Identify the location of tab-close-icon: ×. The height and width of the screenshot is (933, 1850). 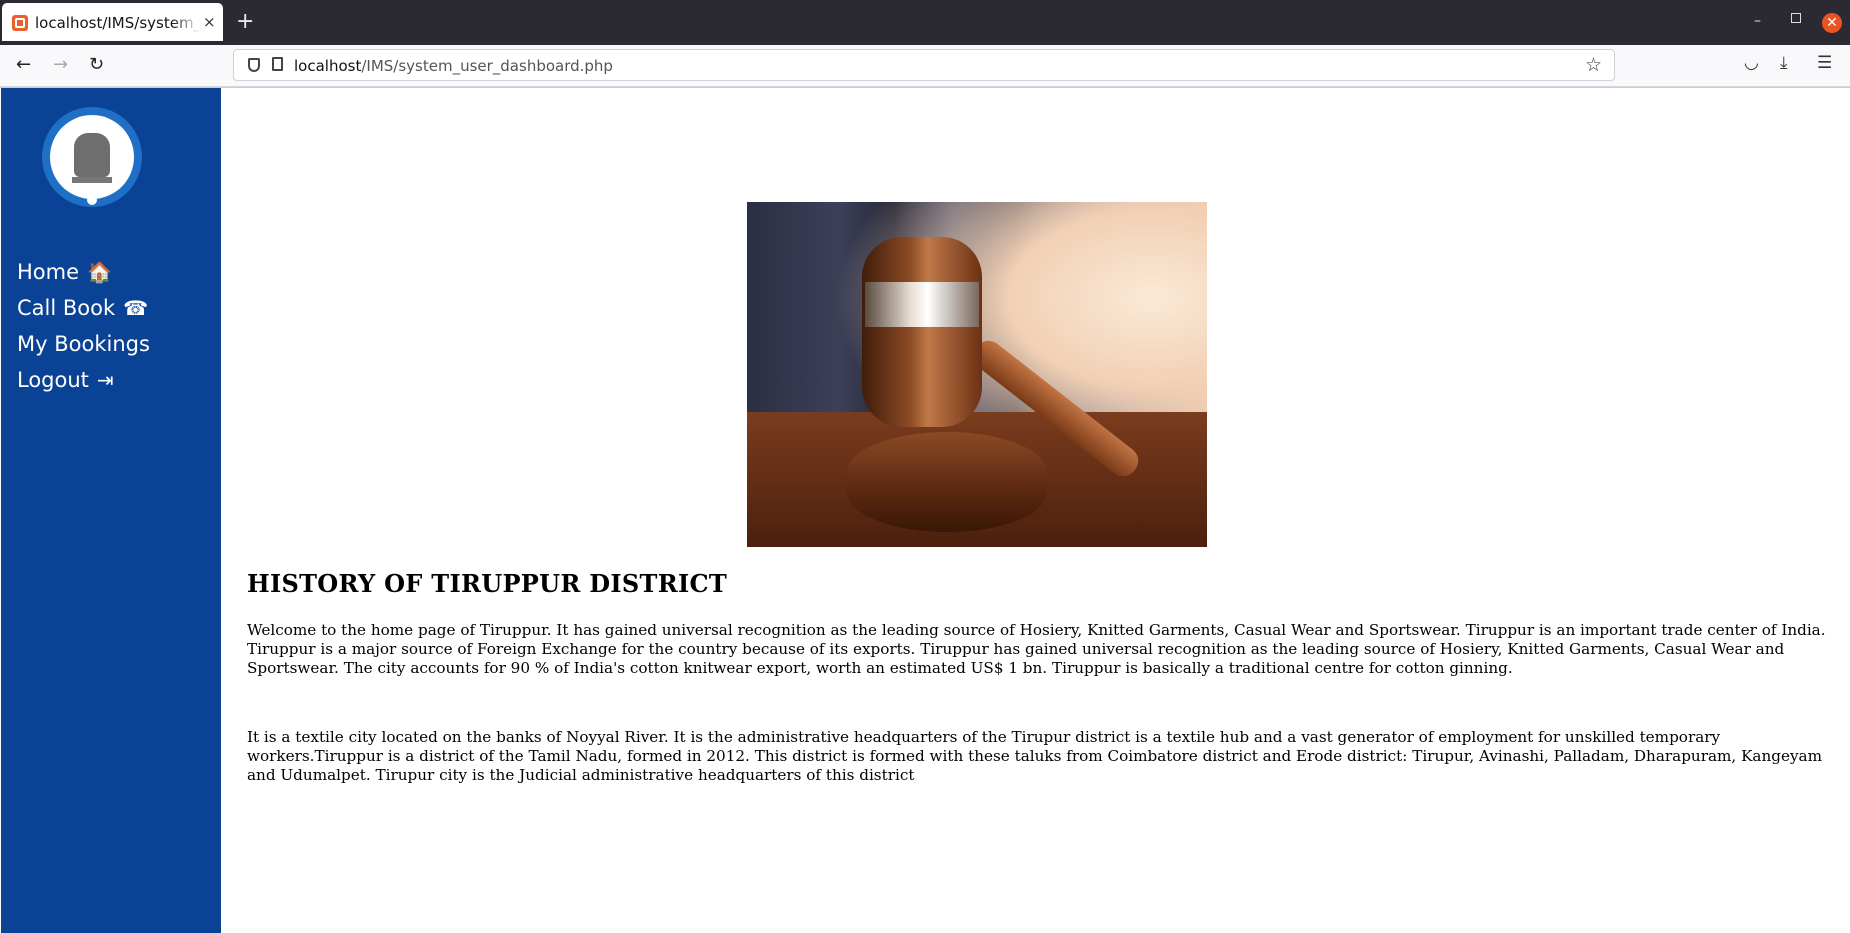
(209, 22).